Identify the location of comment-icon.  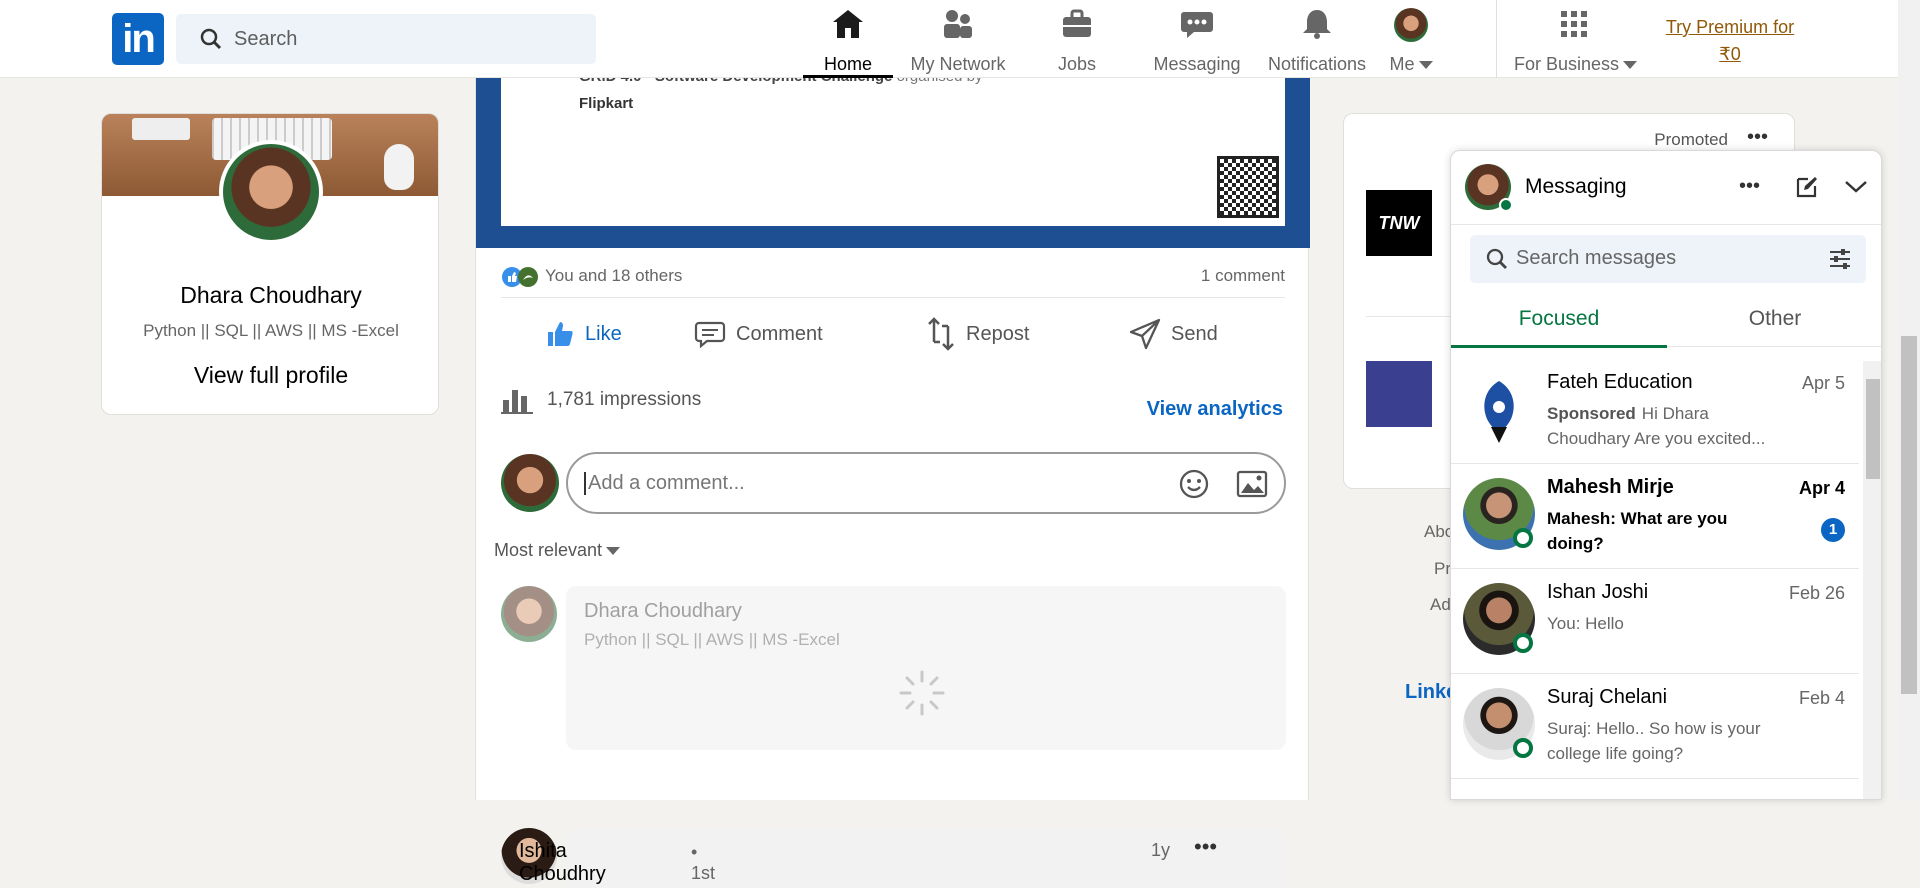
(710, 335).